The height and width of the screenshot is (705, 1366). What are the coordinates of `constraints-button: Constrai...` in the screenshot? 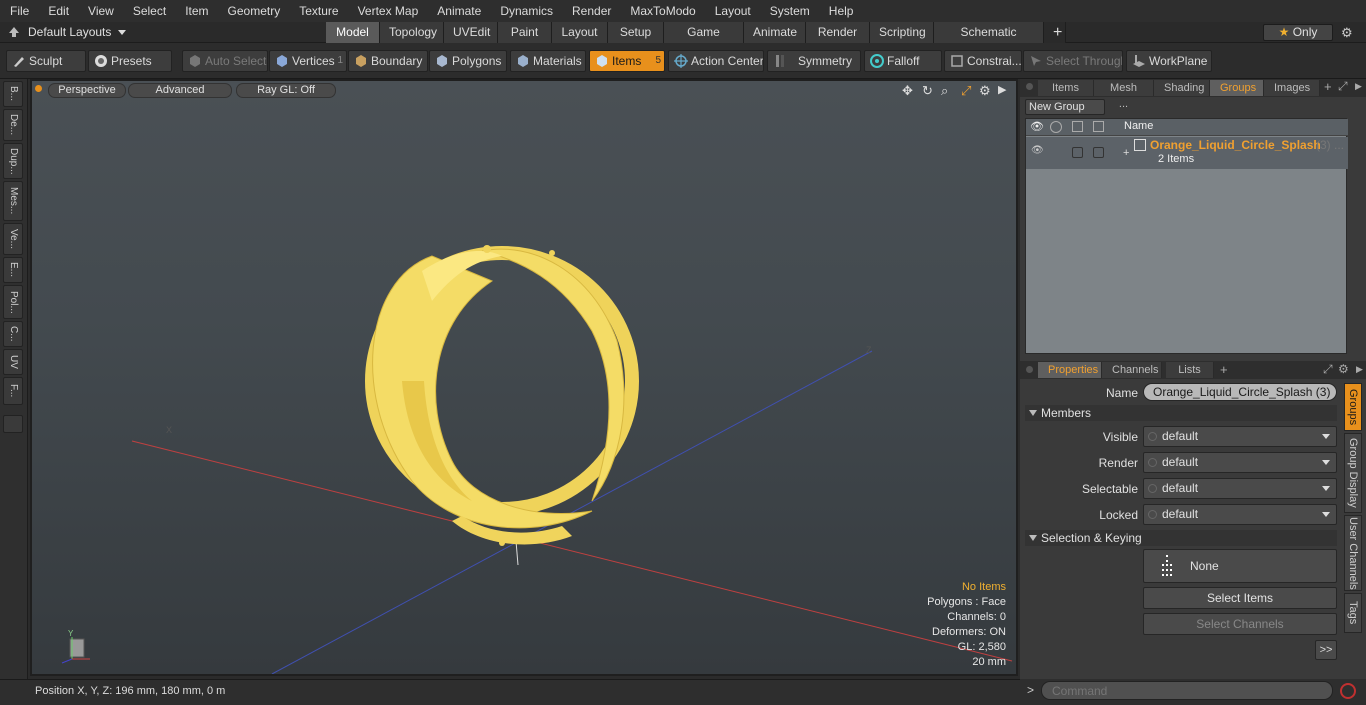 It's located at (983, 61).